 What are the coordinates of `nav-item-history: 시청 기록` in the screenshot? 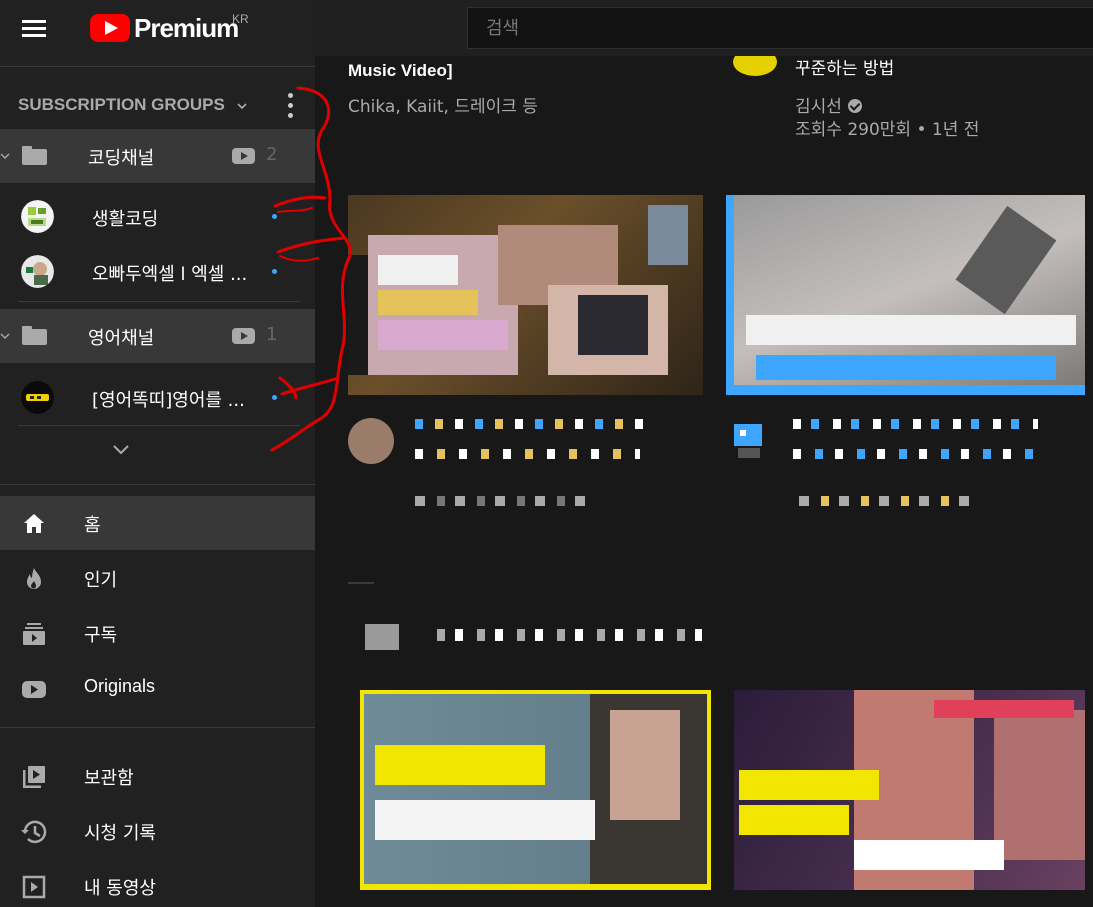 It's located at (157, 831).